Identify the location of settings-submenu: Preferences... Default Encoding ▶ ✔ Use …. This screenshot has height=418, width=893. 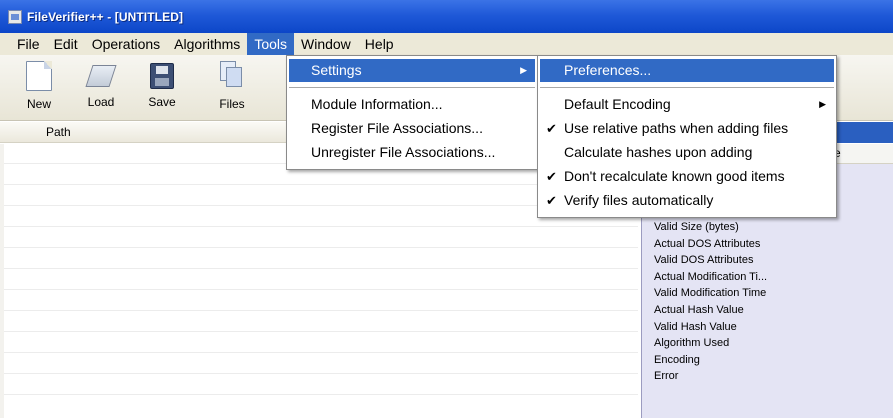
(687, 136).